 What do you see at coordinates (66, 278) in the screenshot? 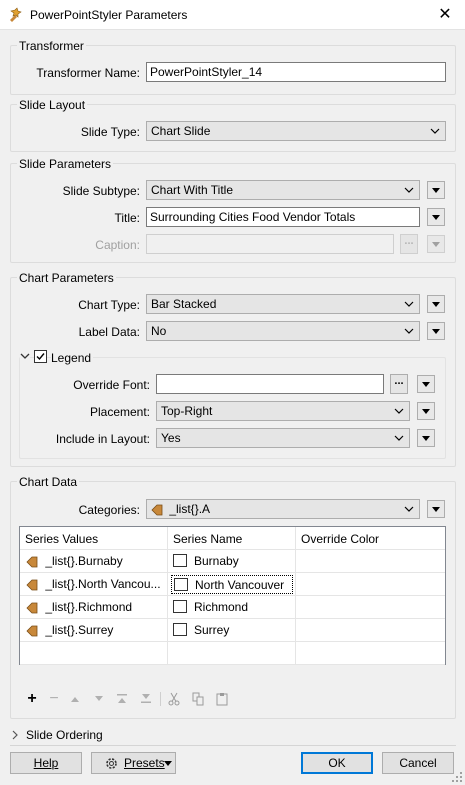
I see `chart-parameters-group-title: Chart Parameters` at bounding box center [66, 278].